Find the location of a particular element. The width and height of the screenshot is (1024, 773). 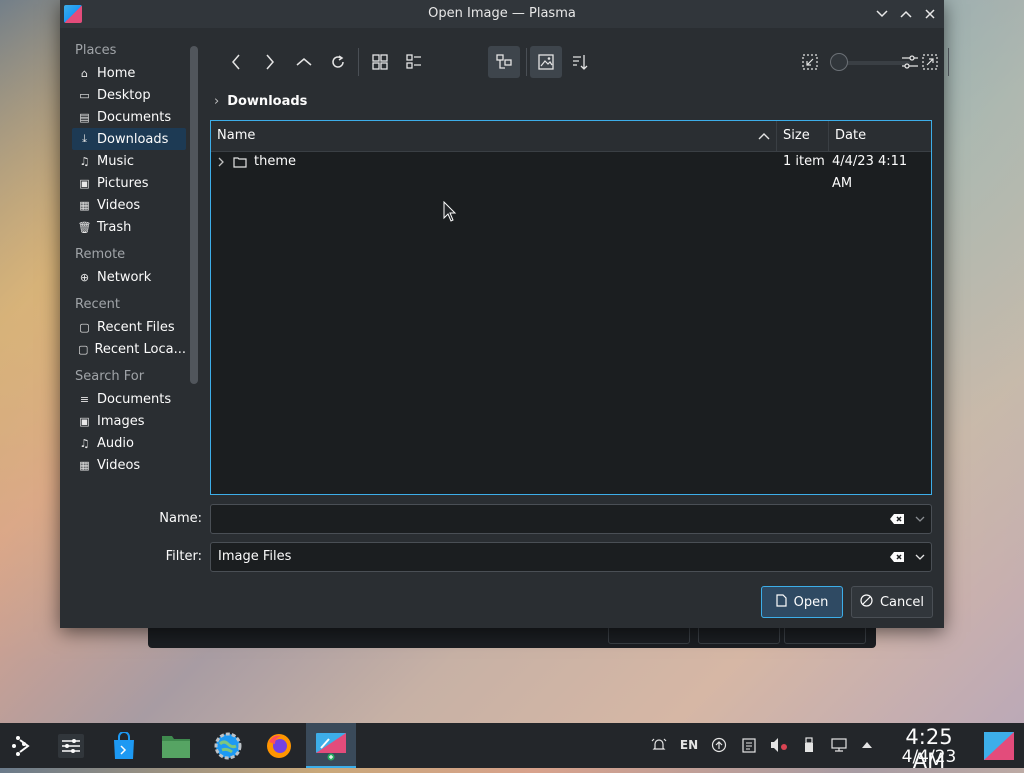

zoom-slider-handle is located at coordinates (839, 62).